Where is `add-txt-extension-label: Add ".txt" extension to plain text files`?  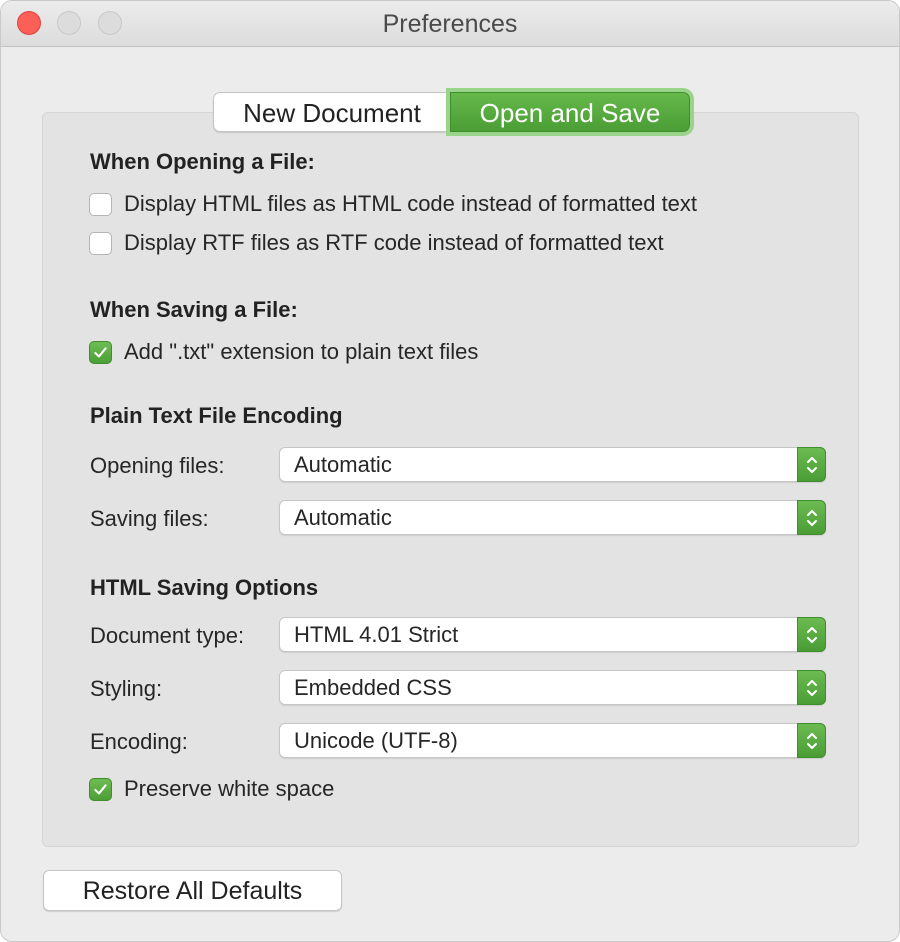 add-txt-extension-label: Add ".txt" extension to plain text files is located at coordinates (301, 351).